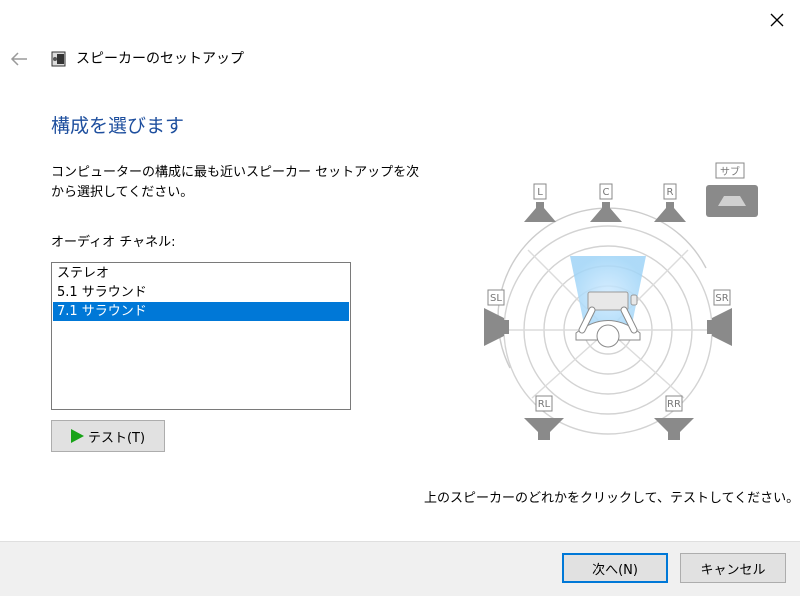 Image resolution: width=800 pixels, height=596 pixels. Describe the element at coordinates (670, 202) in the screenshot. I see `speaker-right: R` at that location.